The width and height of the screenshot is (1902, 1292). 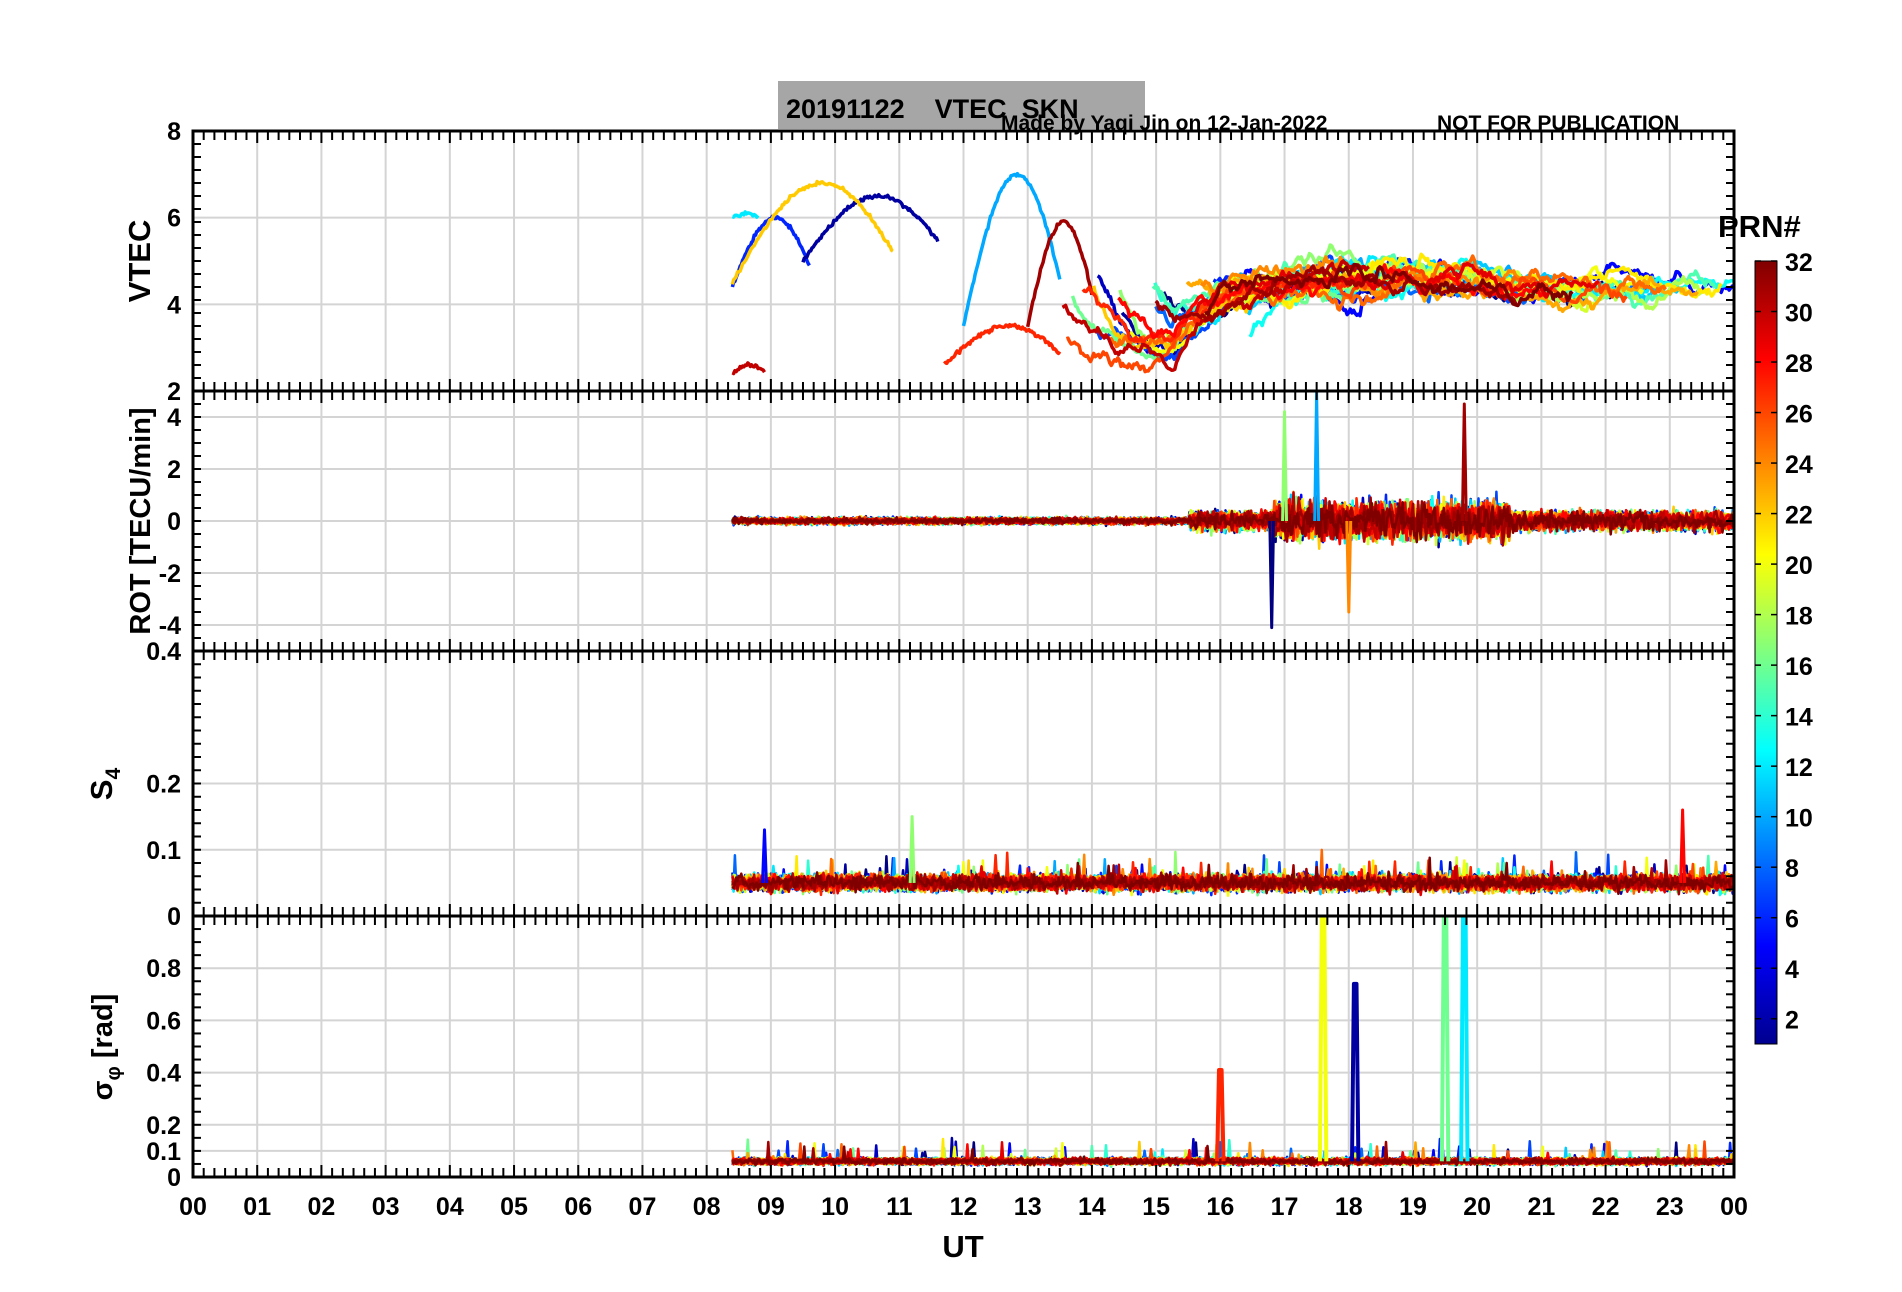 I want to click on colorbar-tick-label: 12, so click(x=1799, y=768).